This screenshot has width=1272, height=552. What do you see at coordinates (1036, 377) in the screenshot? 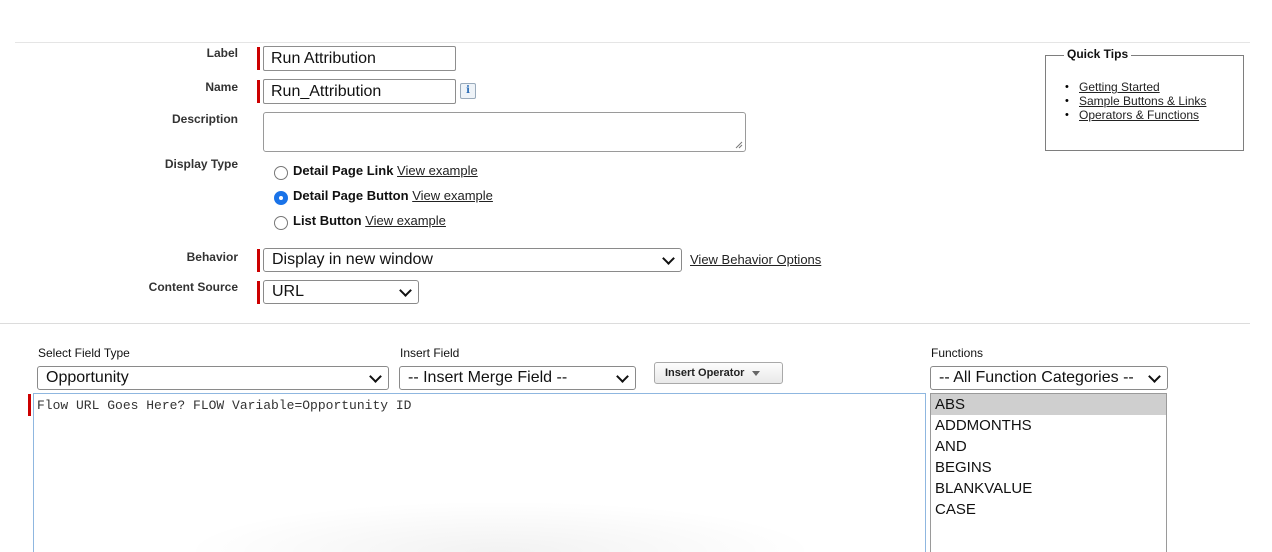
I see `function-categories-value: -- All Function Categories --` at bounding box center [1036, 377].